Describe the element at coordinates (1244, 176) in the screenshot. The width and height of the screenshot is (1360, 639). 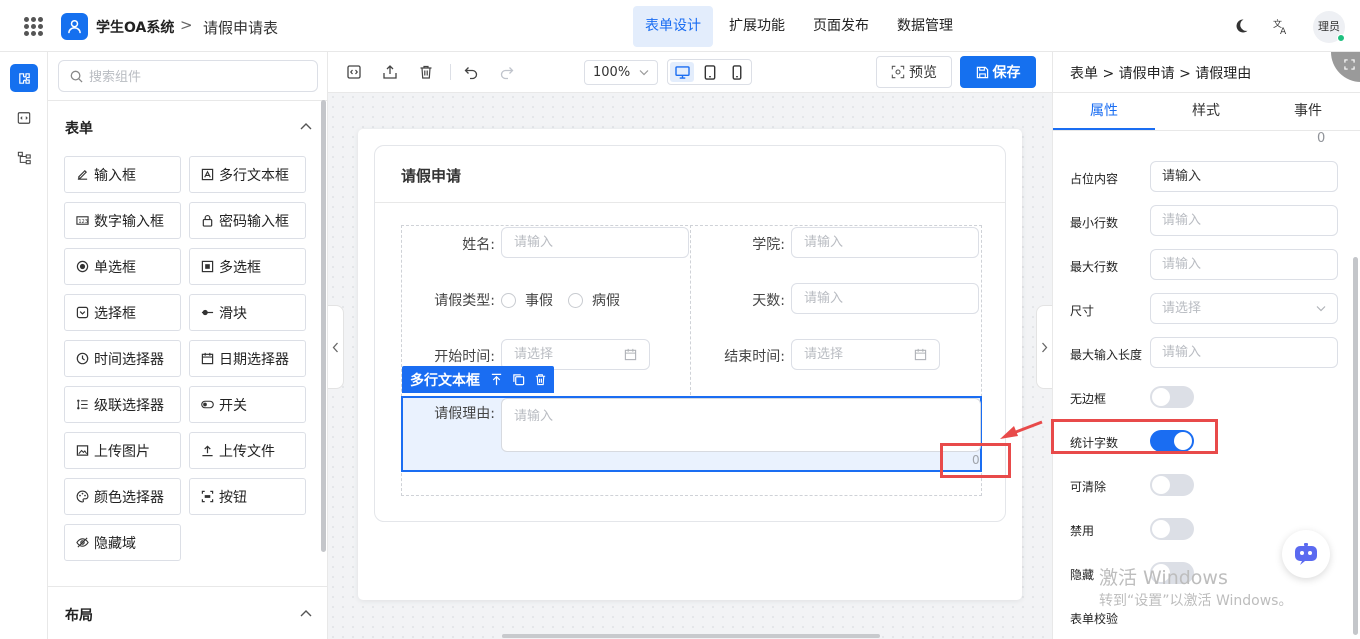
I see `placeholder-input: 请输入` at that location.